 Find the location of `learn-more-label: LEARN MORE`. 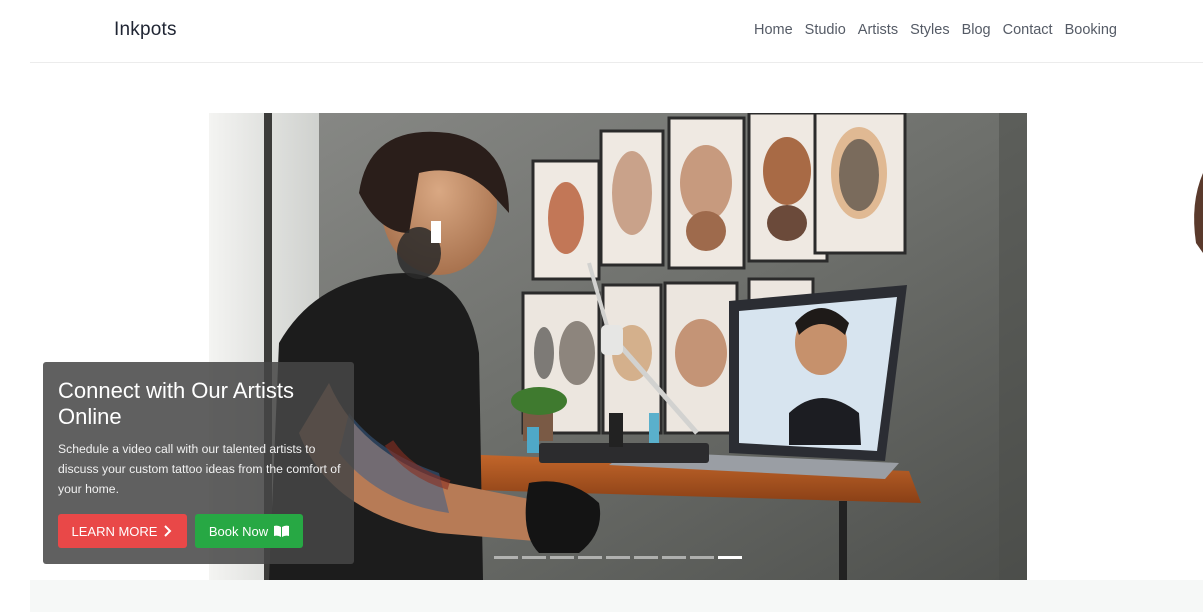

learn-more-label: LEARN MORE is located at coordinates (114, 531).